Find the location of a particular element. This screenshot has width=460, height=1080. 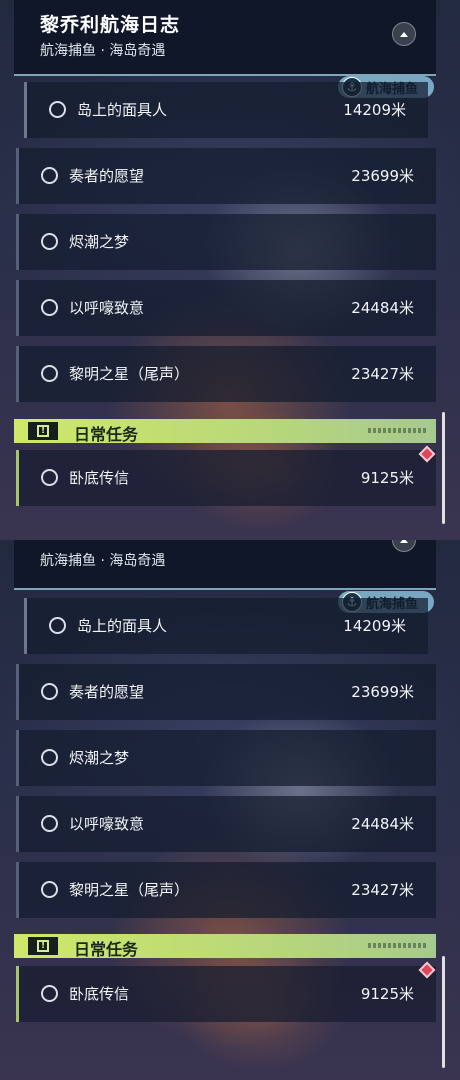

quest-log-header: 黎乔利航海日志 航海捕鱼 · 海岛奇遇 is located at coordinates (225, 38).